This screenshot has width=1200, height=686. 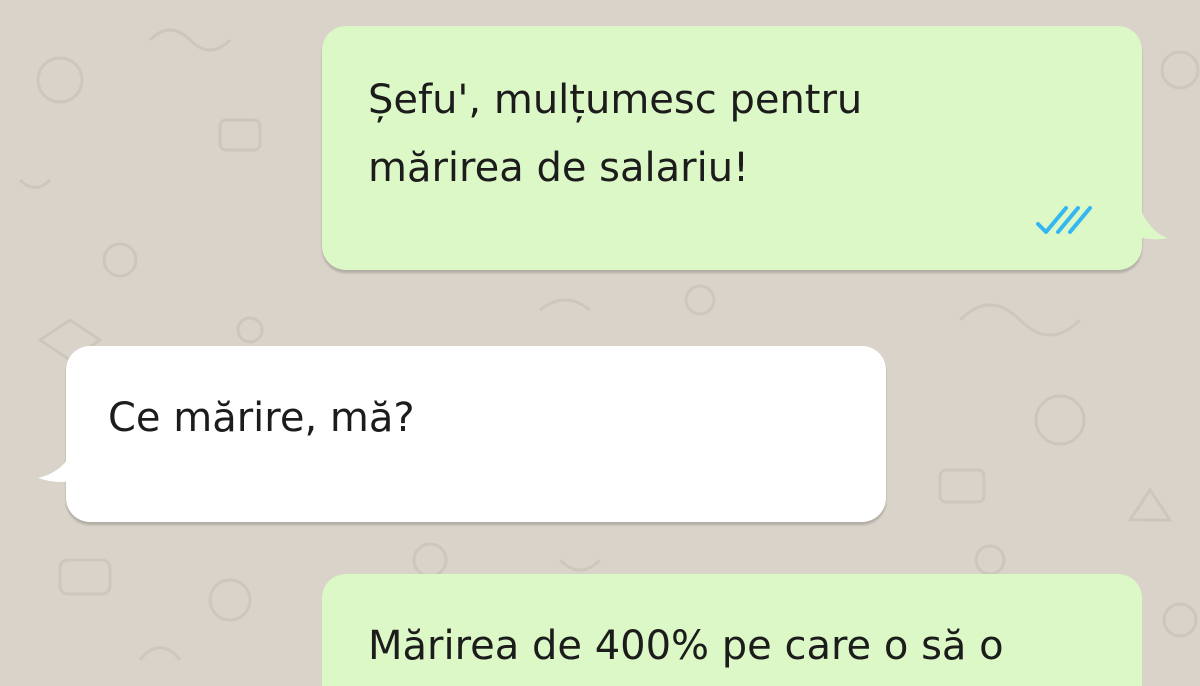 I want to click on message-text-line: mărirea de salariu!, so click(x=559, y=168).